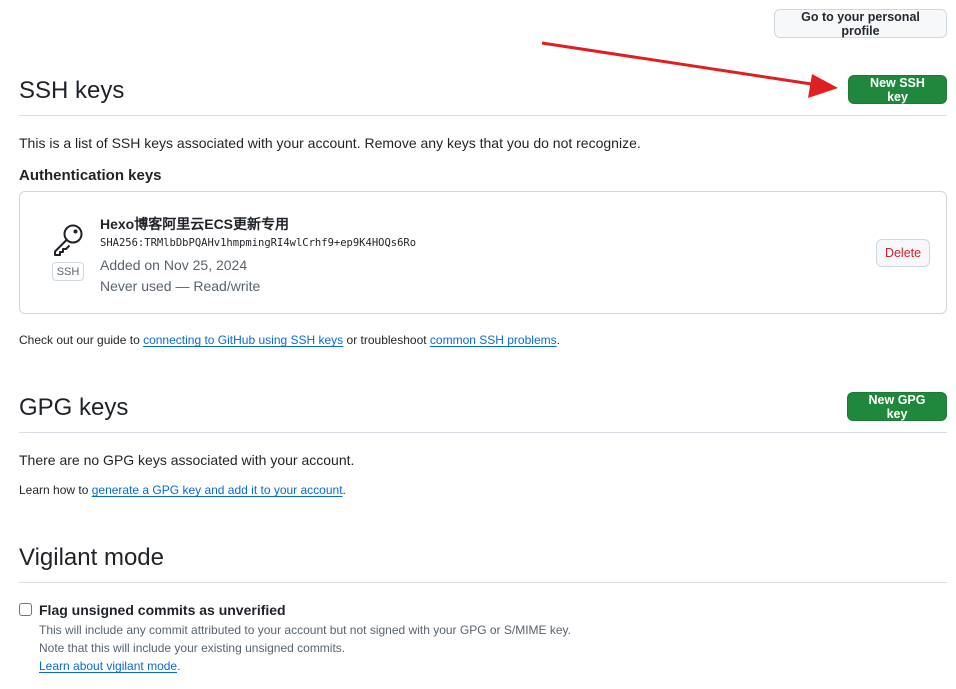 The height and width of the screenshot is (689, 956). Describe the element at coordinates (483, 115) in the screenshot. I see `ssh-divider` at that location.